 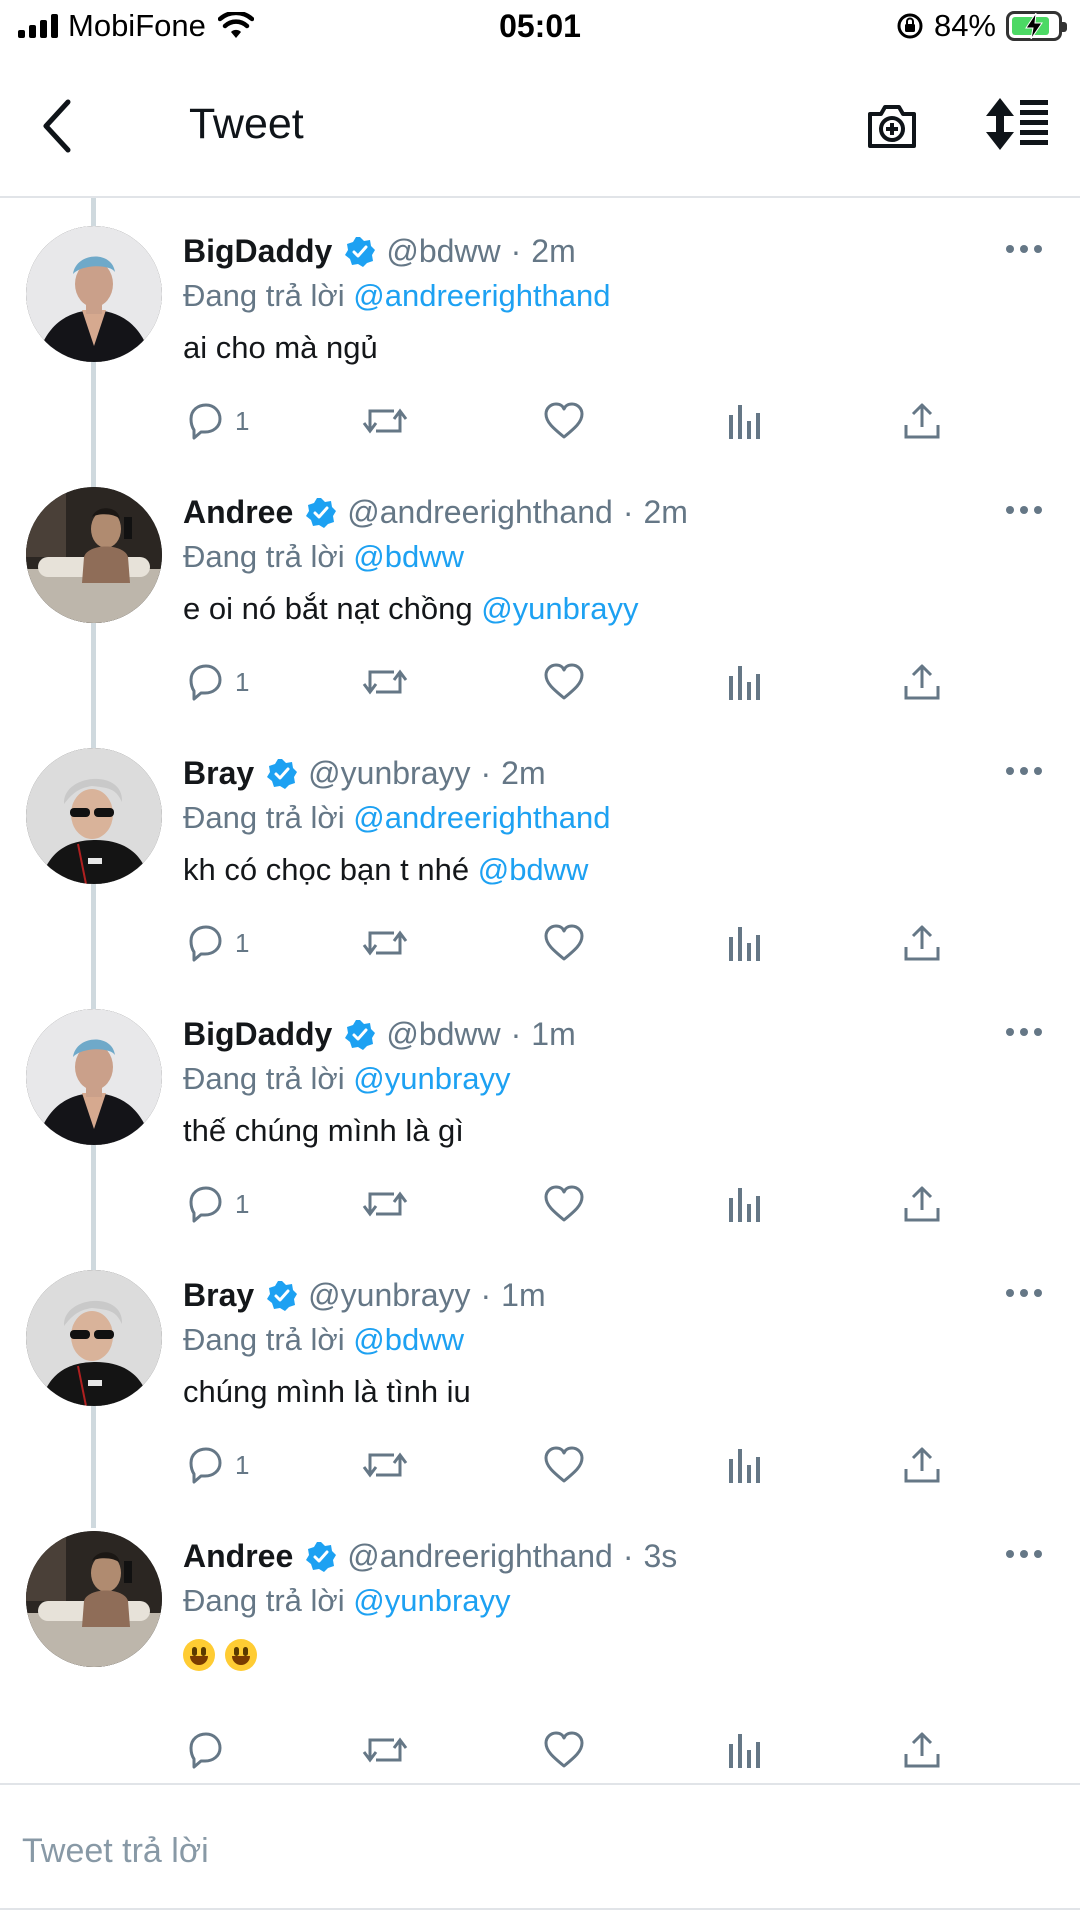 I want to click on status-right: 84%, so click(x=981, y=26).